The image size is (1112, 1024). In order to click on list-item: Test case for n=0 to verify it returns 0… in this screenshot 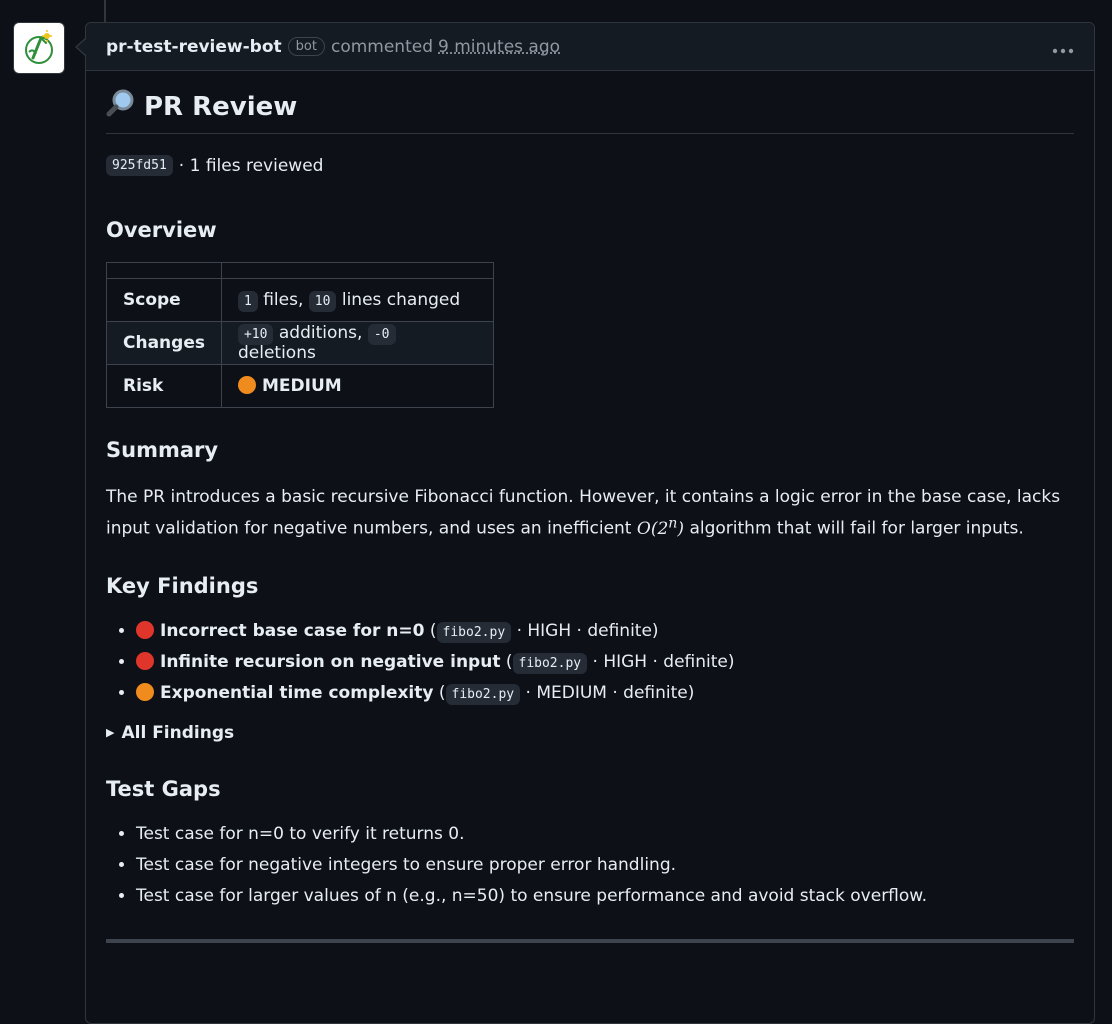, I will do `click(605, 834)`.